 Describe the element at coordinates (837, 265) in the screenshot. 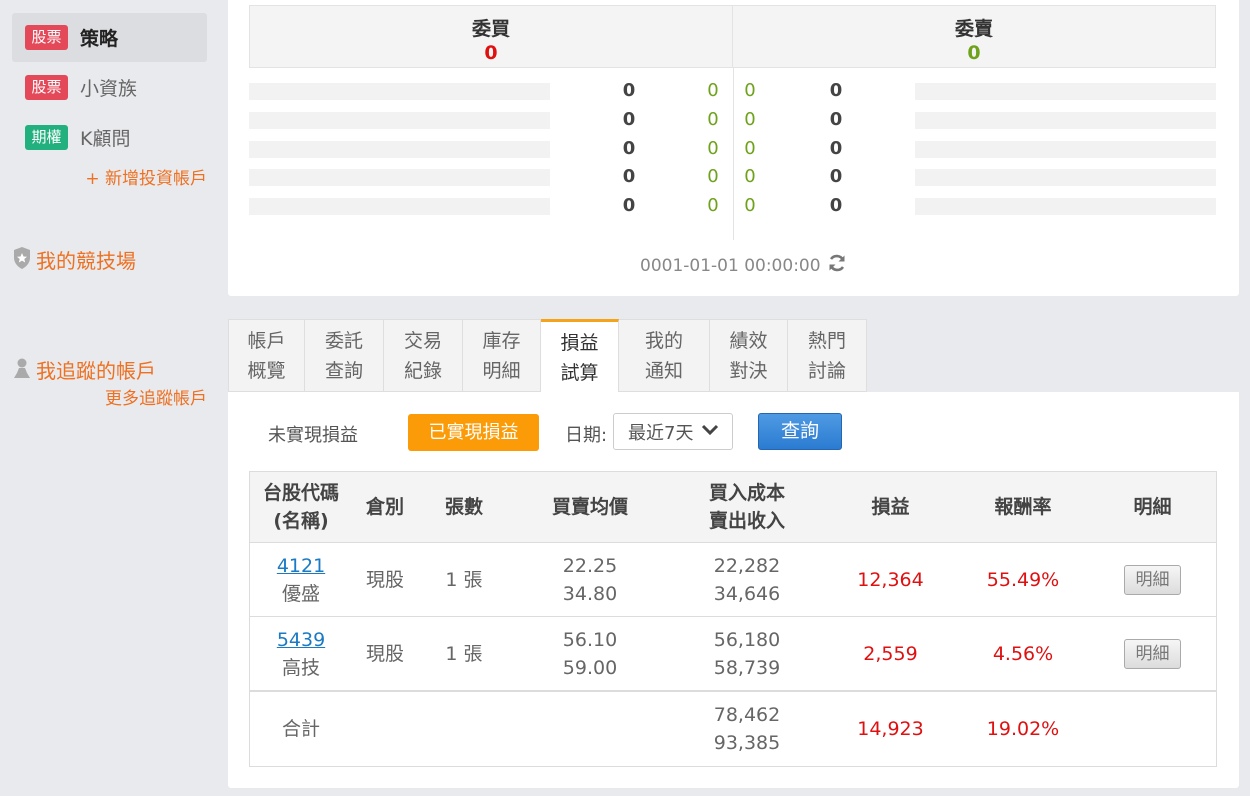

I see `refresh-icon` at that location.